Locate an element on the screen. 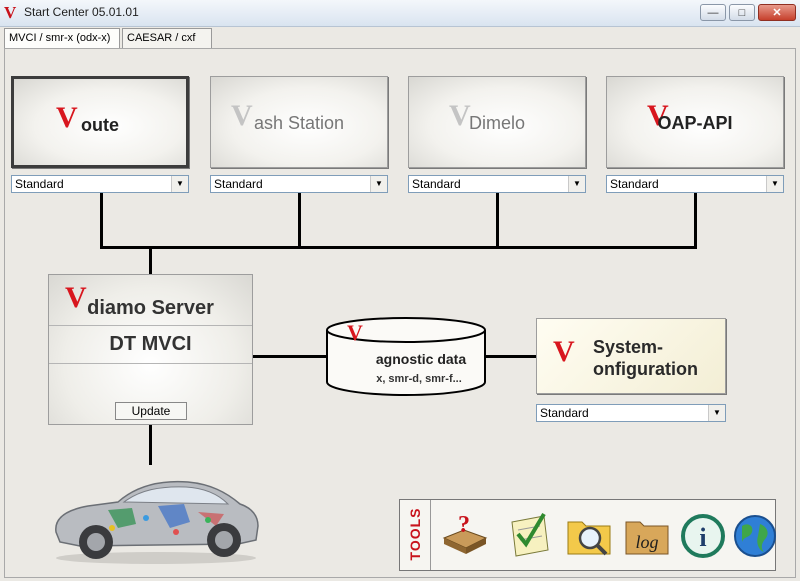  tab-mvci: MVCI / smr-x (odx-x) is located at coordinates (62, 38).